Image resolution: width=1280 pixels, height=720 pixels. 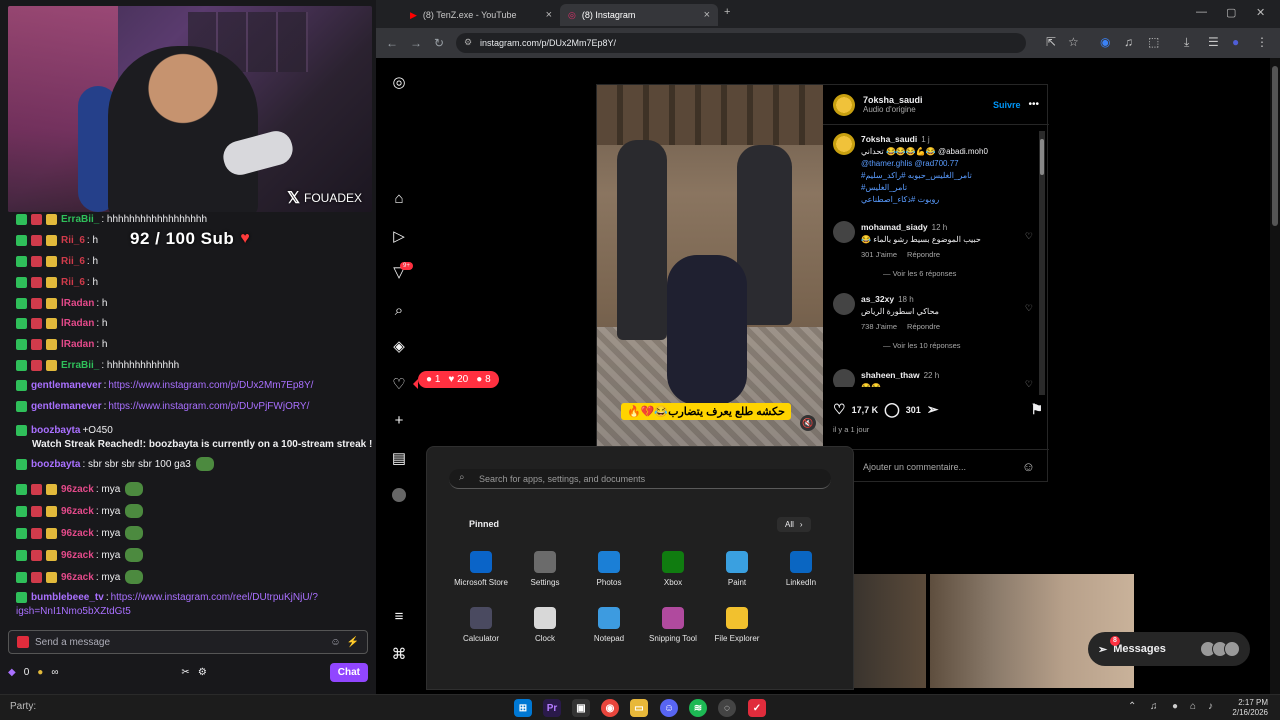 What do you see at coordinates (552, 708) in the screenshot?
I see `premiere-icon: Pr` at bounding box center [552, 708].